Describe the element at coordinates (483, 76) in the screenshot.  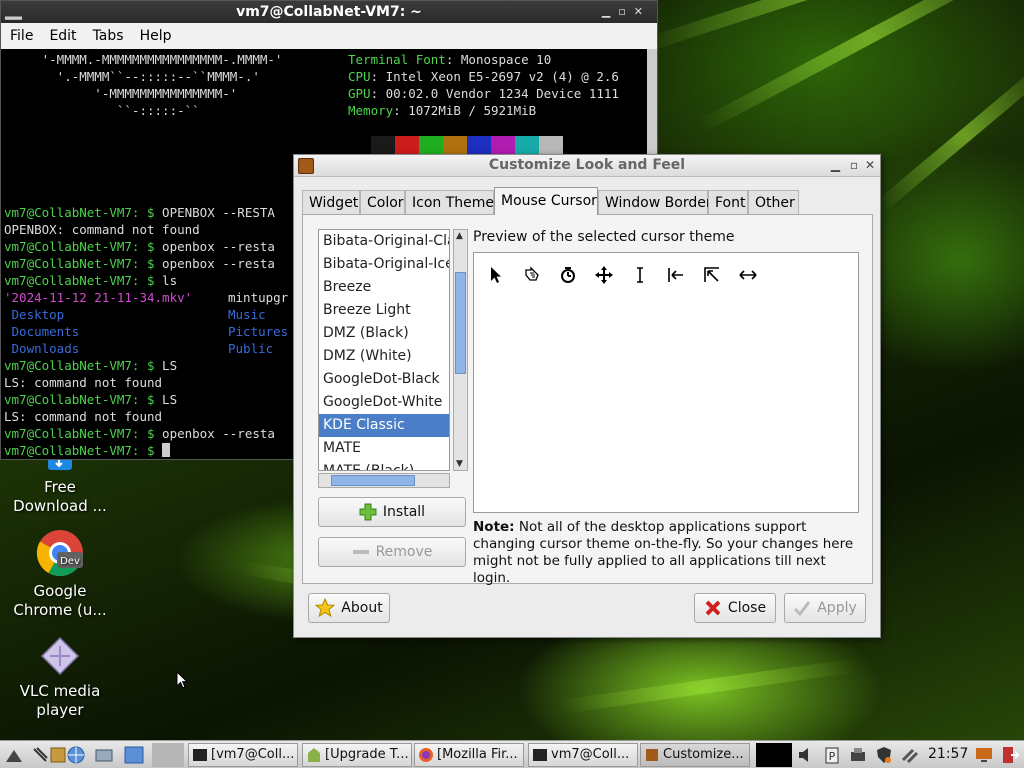
I see `sysinfo-line: CPU: Intel Xeon E5-2697 v2 (4) @ 2.6` at that location.